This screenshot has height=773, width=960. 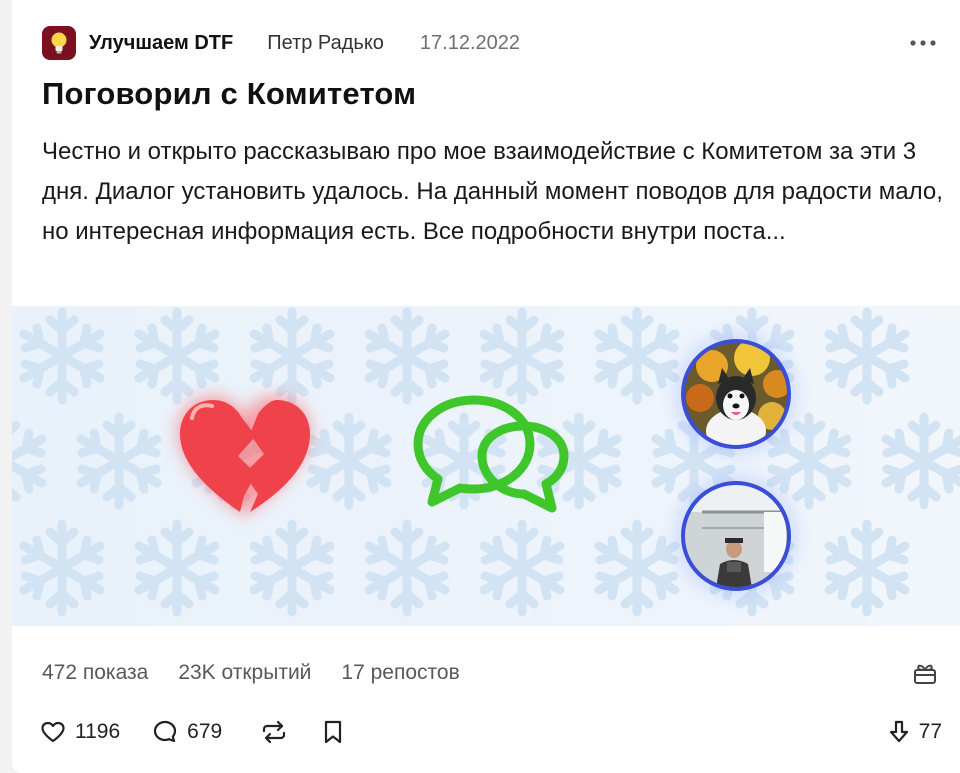 I want to click on gift-button, so click(x=925, y=673).